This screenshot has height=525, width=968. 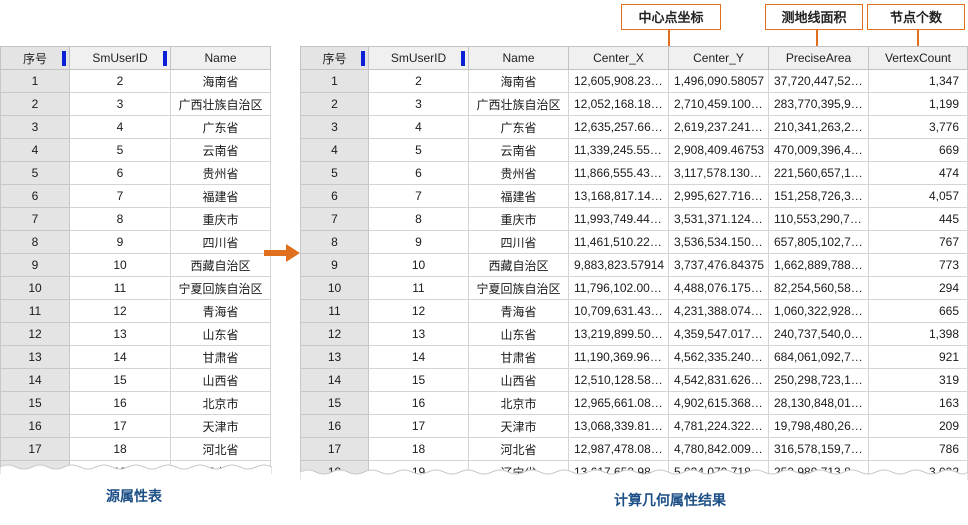 What do you see at coordinates (334, 58) in the screenshot?
I see `result-column-header: 序号` at bounding box center [334, 58].